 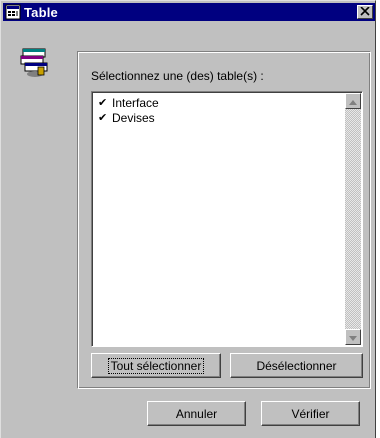 I want to click on arrow-down-icon, so click(x=353, y=337).